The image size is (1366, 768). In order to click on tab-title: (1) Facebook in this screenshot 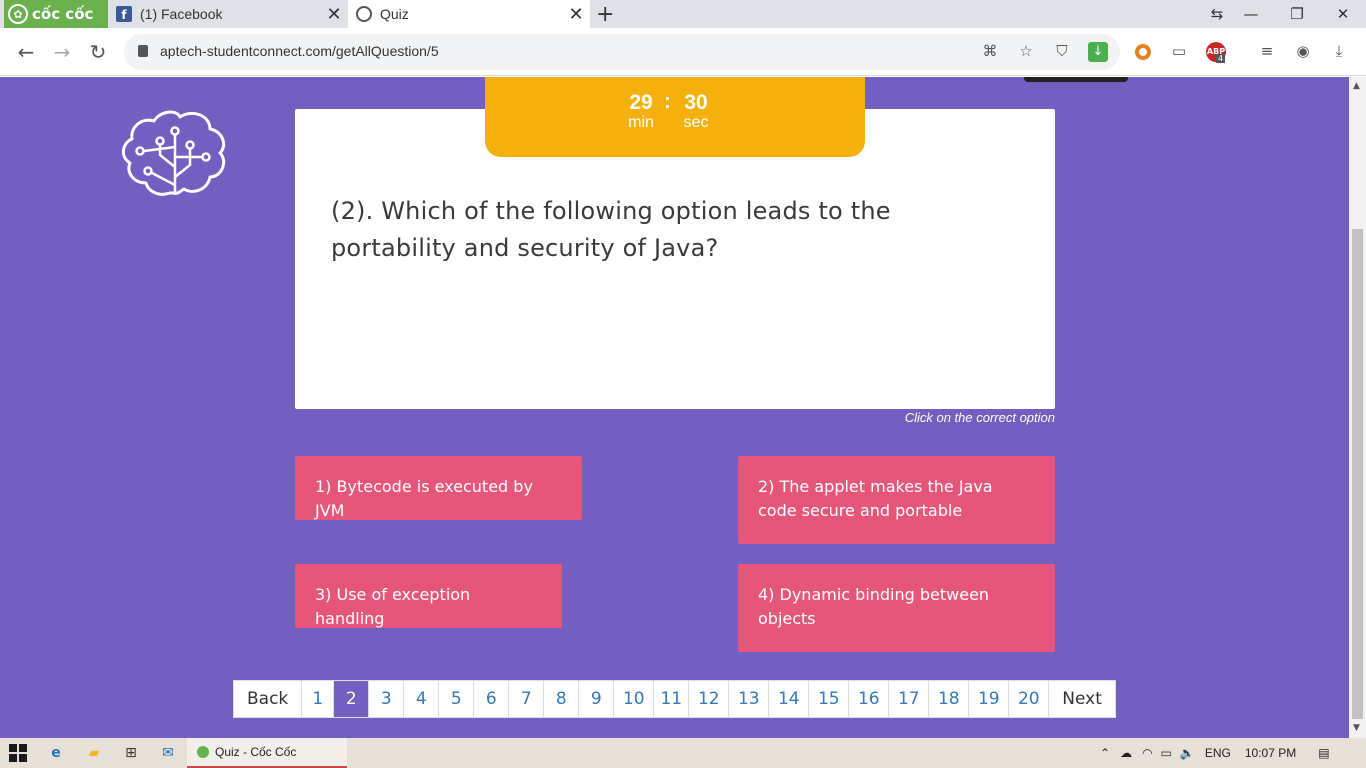, I will do `click(181, 14)`.